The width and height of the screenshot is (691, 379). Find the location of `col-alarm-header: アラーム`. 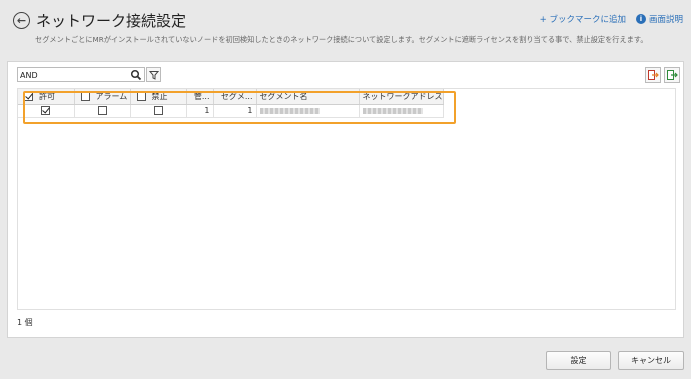

col-alarm-header: アラーム is located at coordinates (102, 97).